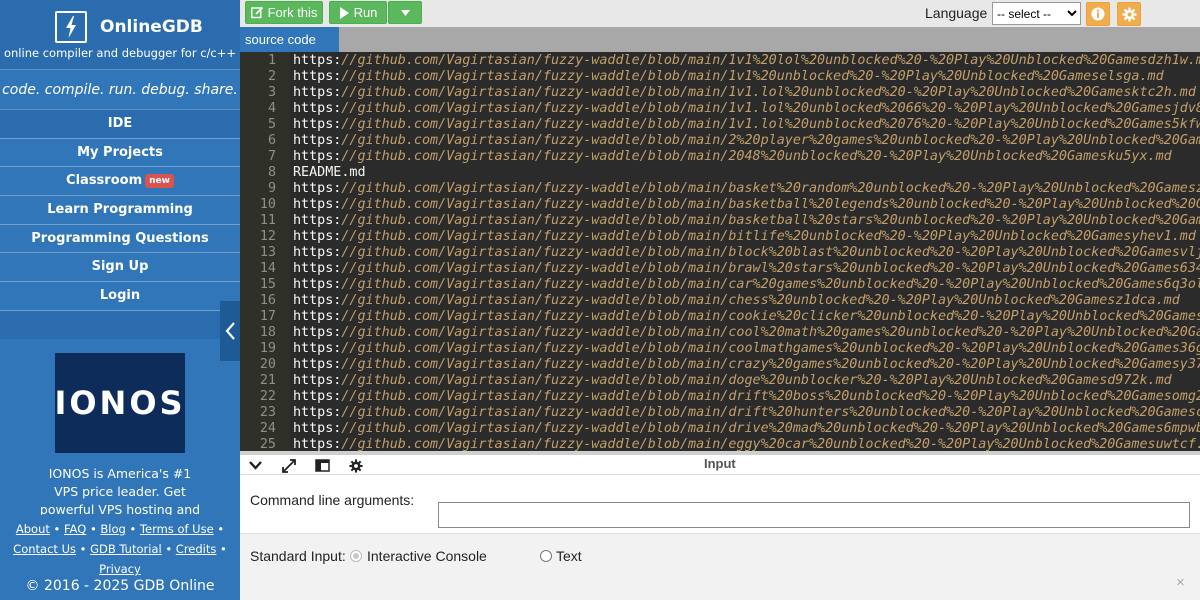 This screenshot has height=600, width=1200. What do you see at coordinates (120, 586) in the screenshot?
I see `copyright: © 2016 - 2025 GDB Online` at bounding box center [120, 586].